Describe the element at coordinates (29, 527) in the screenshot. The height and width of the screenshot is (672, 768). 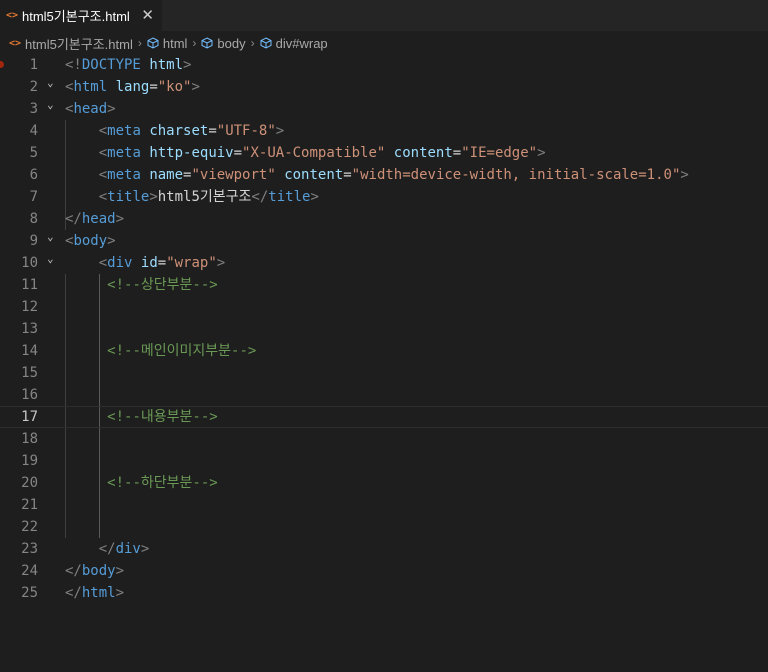
I see `line-number: 22` at that location.